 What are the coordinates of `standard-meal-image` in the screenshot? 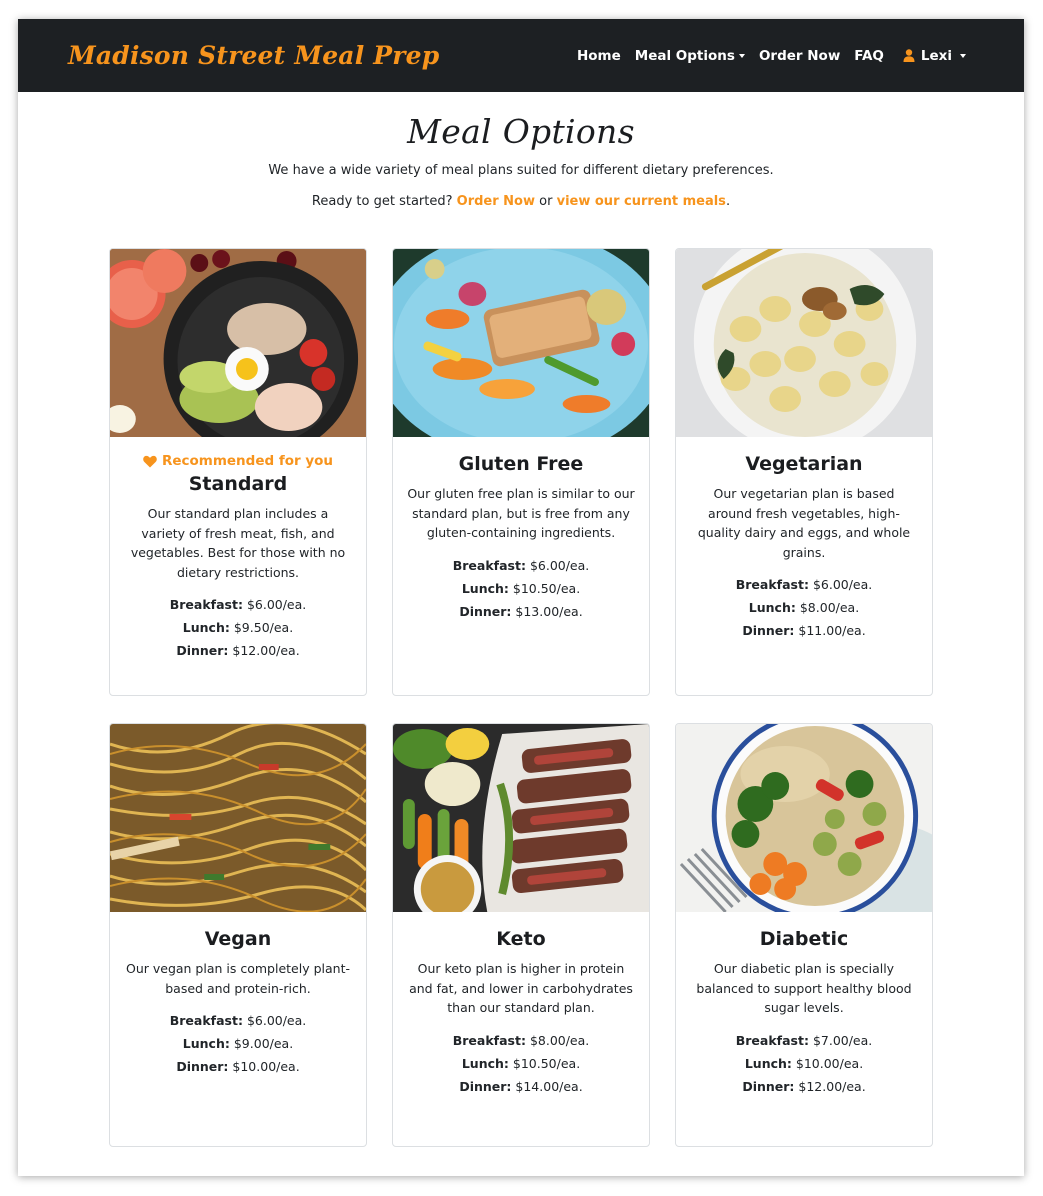 It's located at (238, 343).